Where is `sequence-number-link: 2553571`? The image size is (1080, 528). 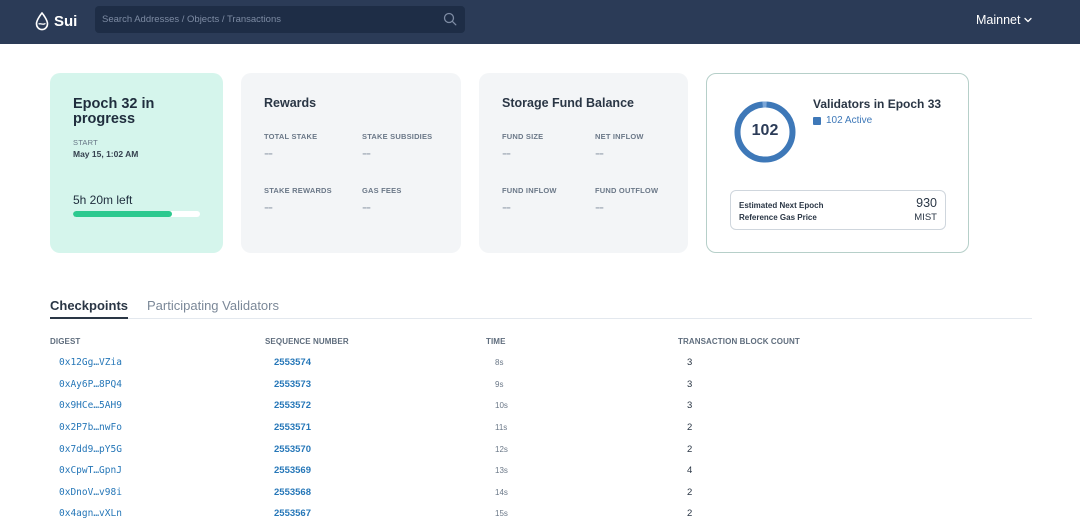
sequence-number-link: 2553571 is located at coordinates (292, 428).